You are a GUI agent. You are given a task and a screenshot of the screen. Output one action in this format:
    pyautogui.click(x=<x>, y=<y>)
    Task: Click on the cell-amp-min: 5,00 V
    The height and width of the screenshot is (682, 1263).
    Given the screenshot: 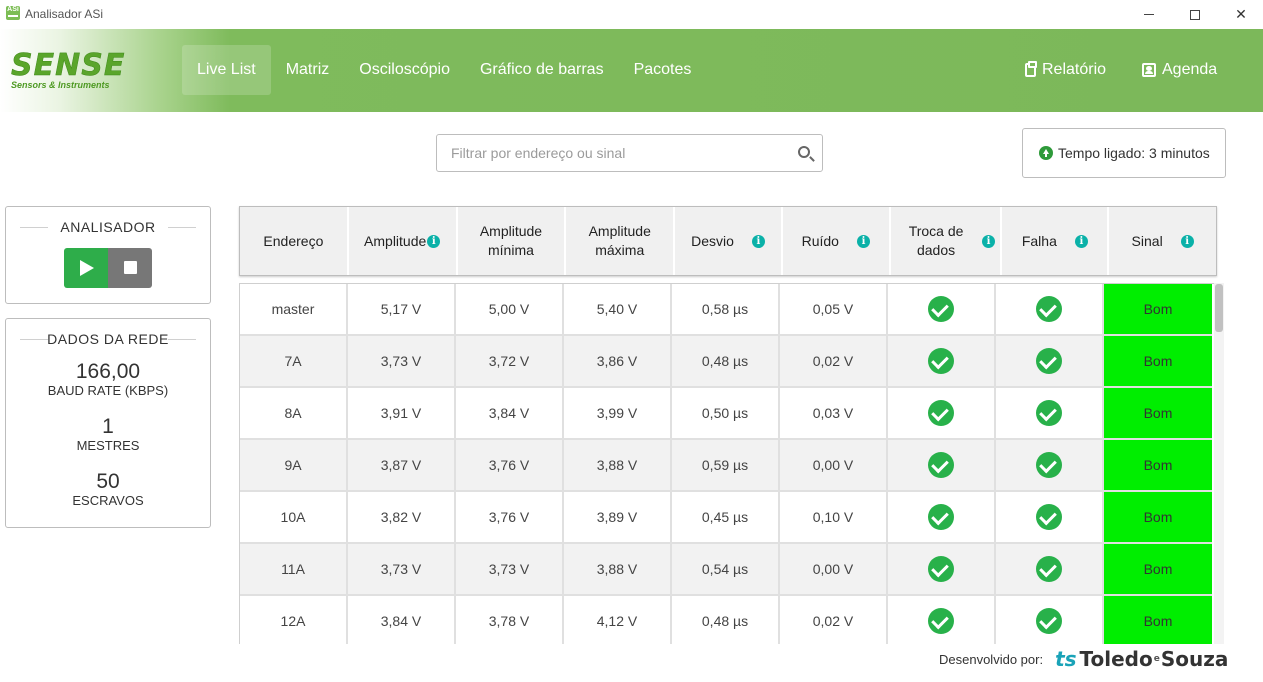 What is the action you would take?
    pyautogui.click(x=510, y=310)
    